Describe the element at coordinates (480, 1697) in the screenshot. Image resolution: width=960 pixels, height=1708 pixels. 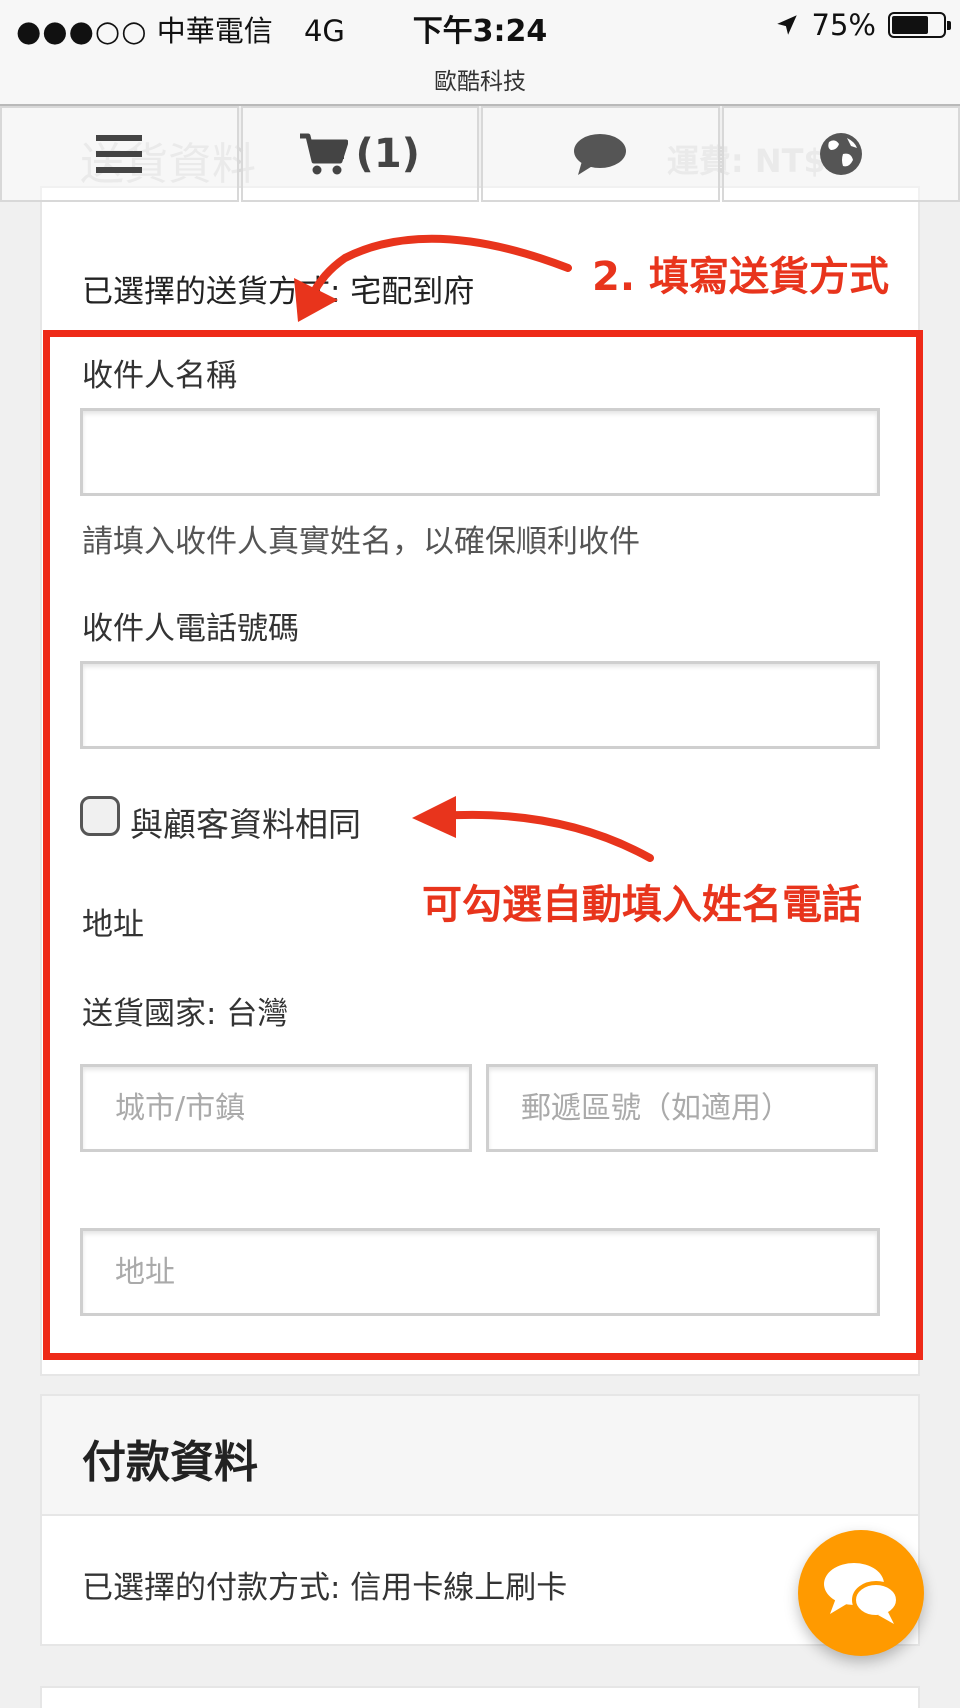
I see `next-section-panel` at that location.